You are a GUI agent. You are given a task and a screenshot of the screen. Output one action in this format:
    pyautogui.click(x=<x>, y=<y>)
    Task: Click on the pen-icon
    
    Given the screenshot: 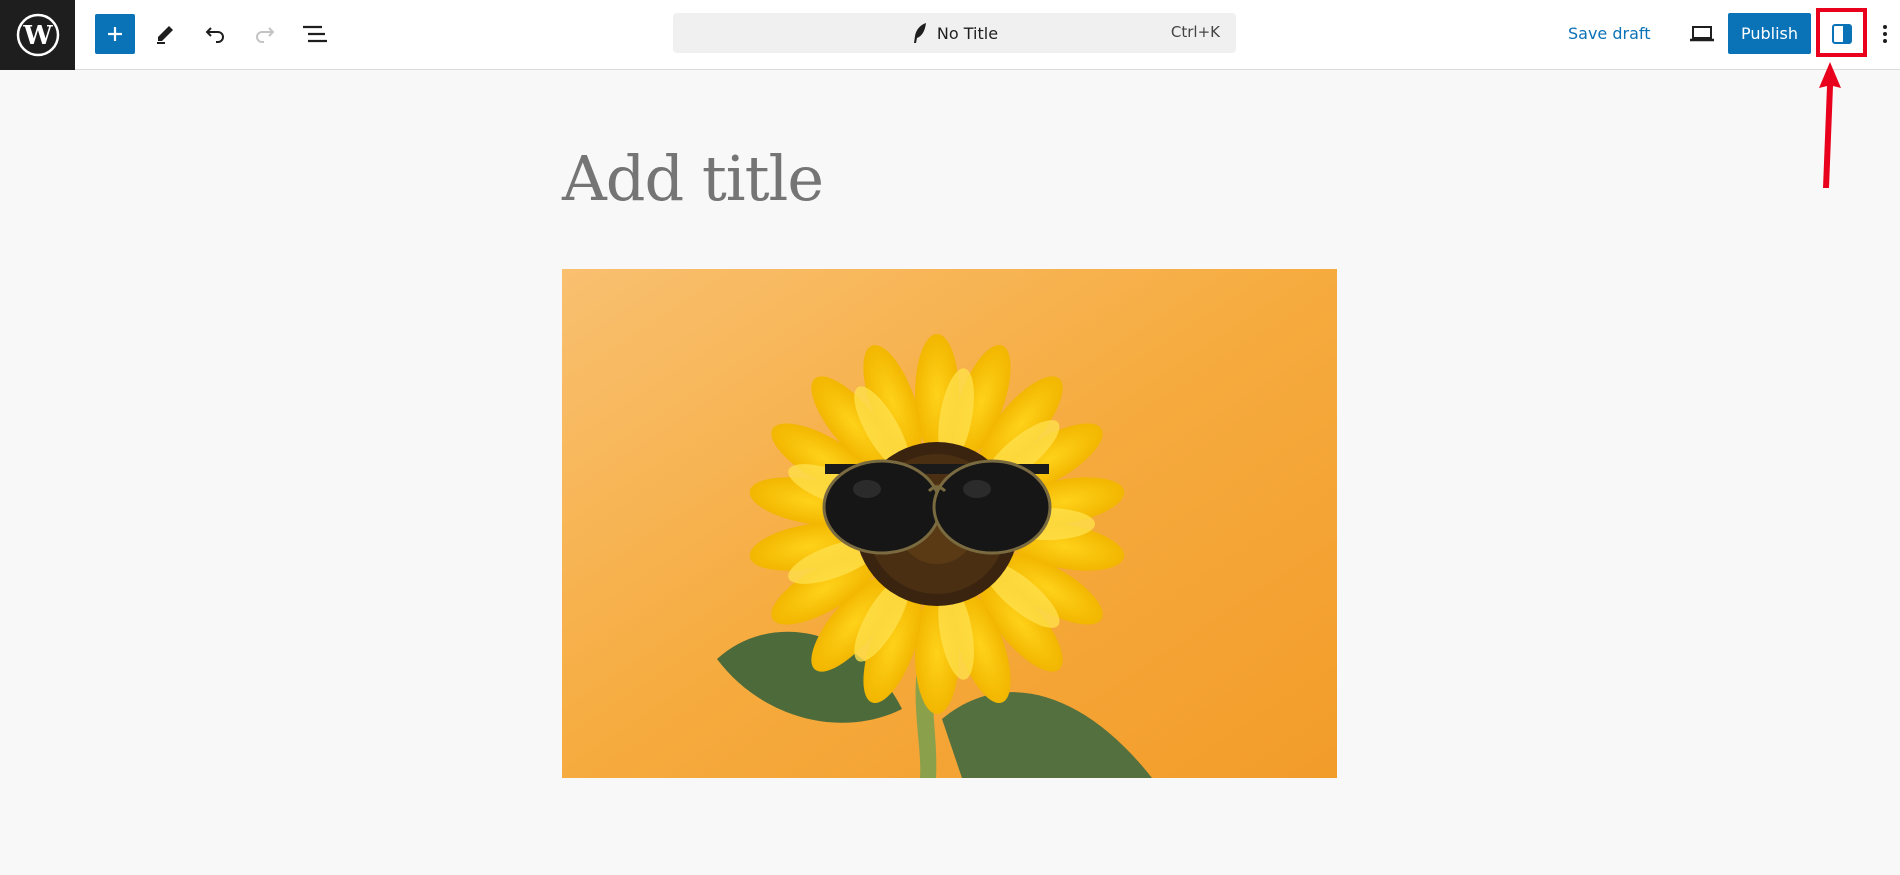 What is the action you would take?
    pyautogui.click(x=165, y=35)
    